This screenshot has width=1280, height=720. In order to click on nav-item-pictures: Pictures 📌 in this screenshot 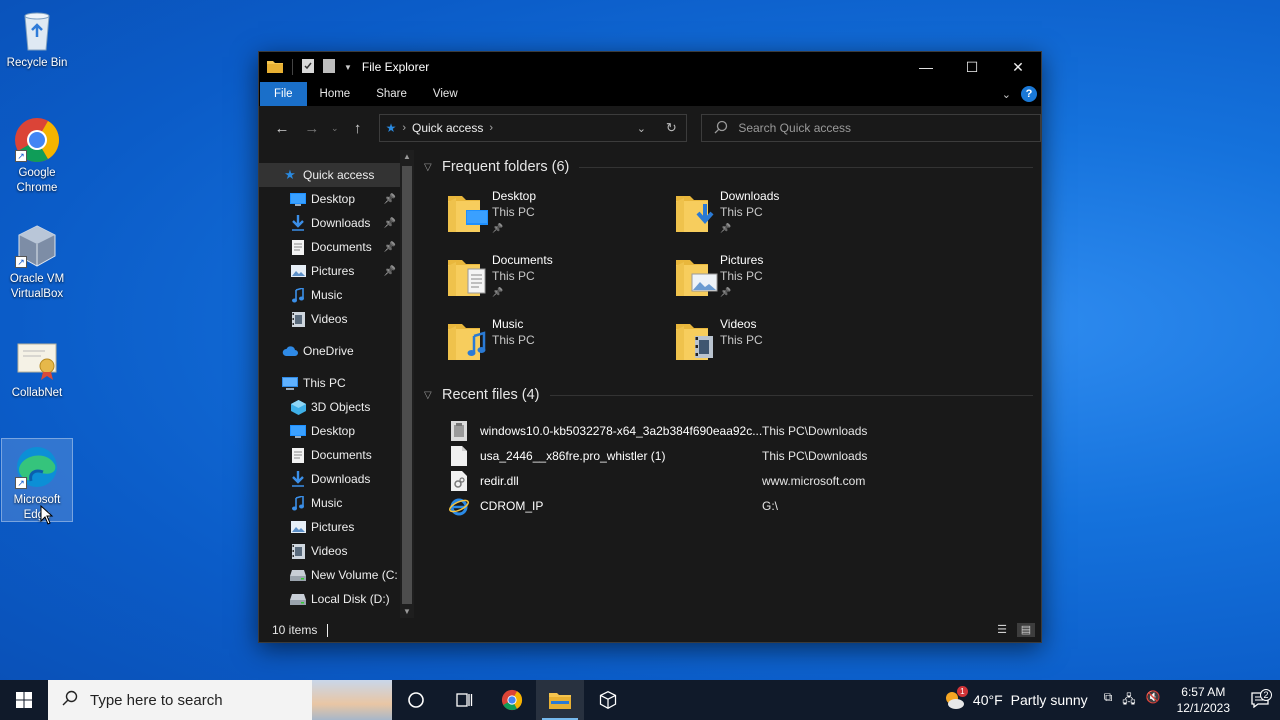, I will do `click(329, 271)`.